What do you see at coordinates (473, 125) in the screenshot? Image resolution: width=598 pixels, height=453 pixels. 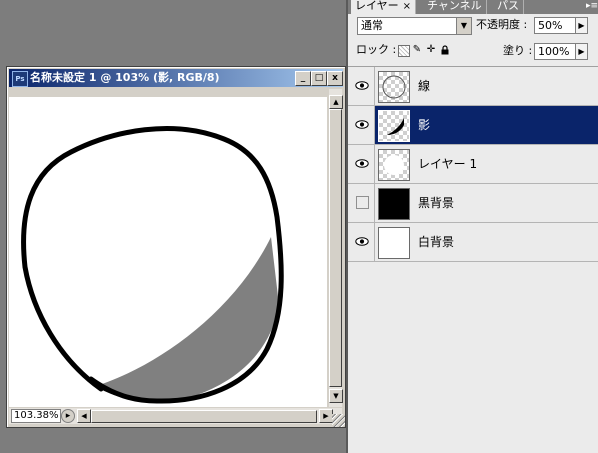 I see `layer-row-shadow: 影` at bounding box center [473, 125].